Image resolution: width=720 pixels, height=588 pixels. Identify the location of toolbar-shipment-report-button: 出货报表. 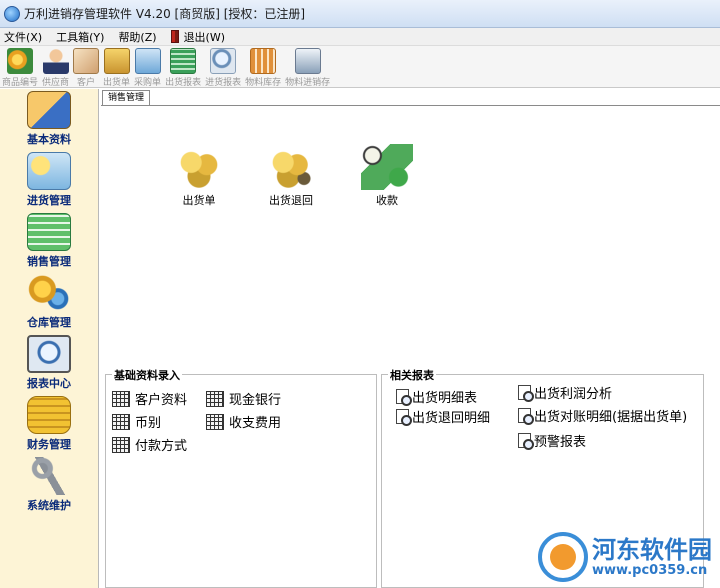
(183, 67).